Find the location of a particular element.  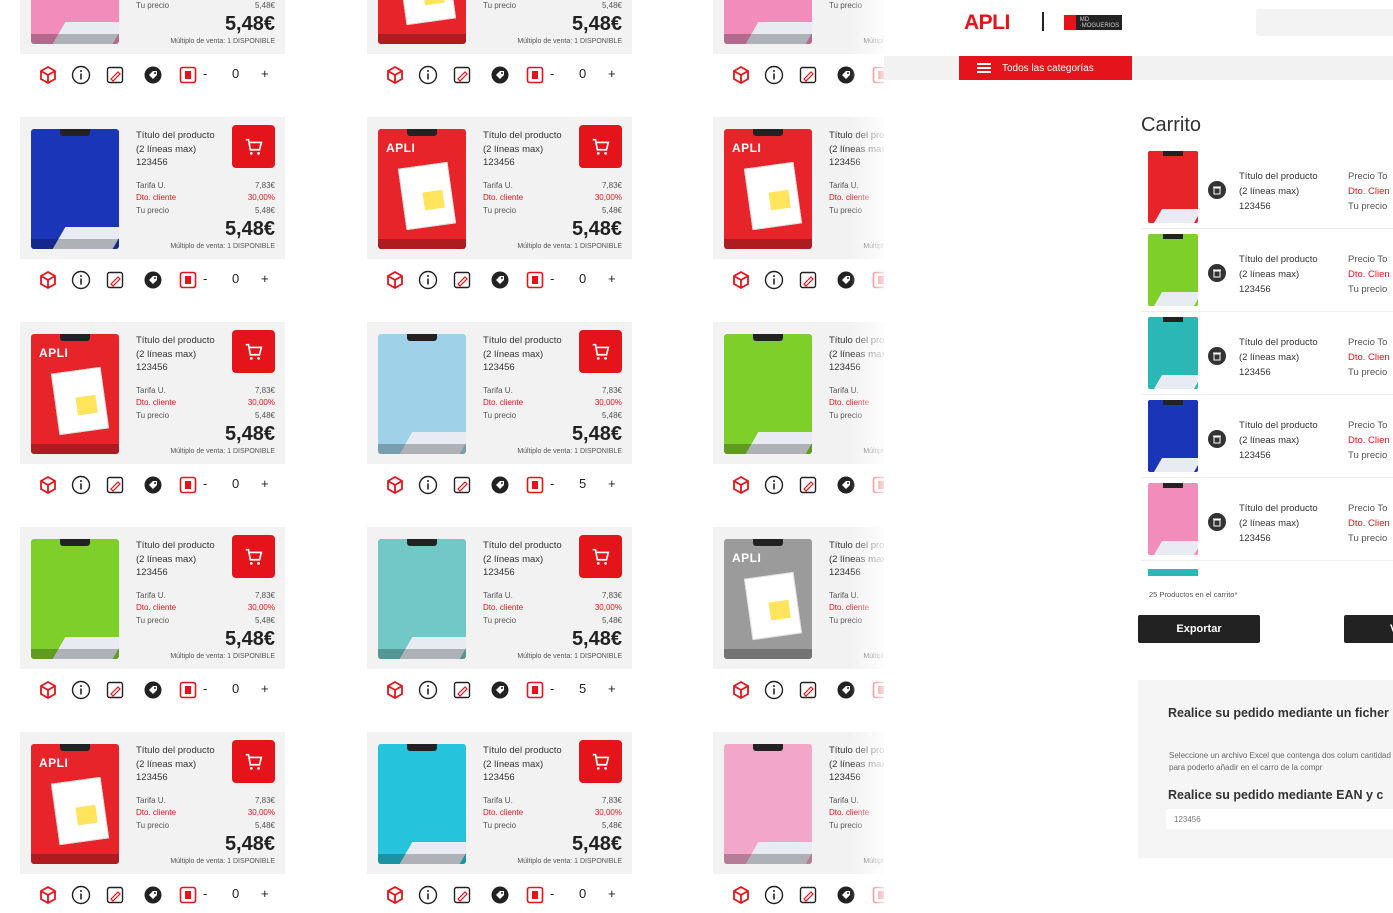

add-to-cart-button is located at coordinates (600, 761).